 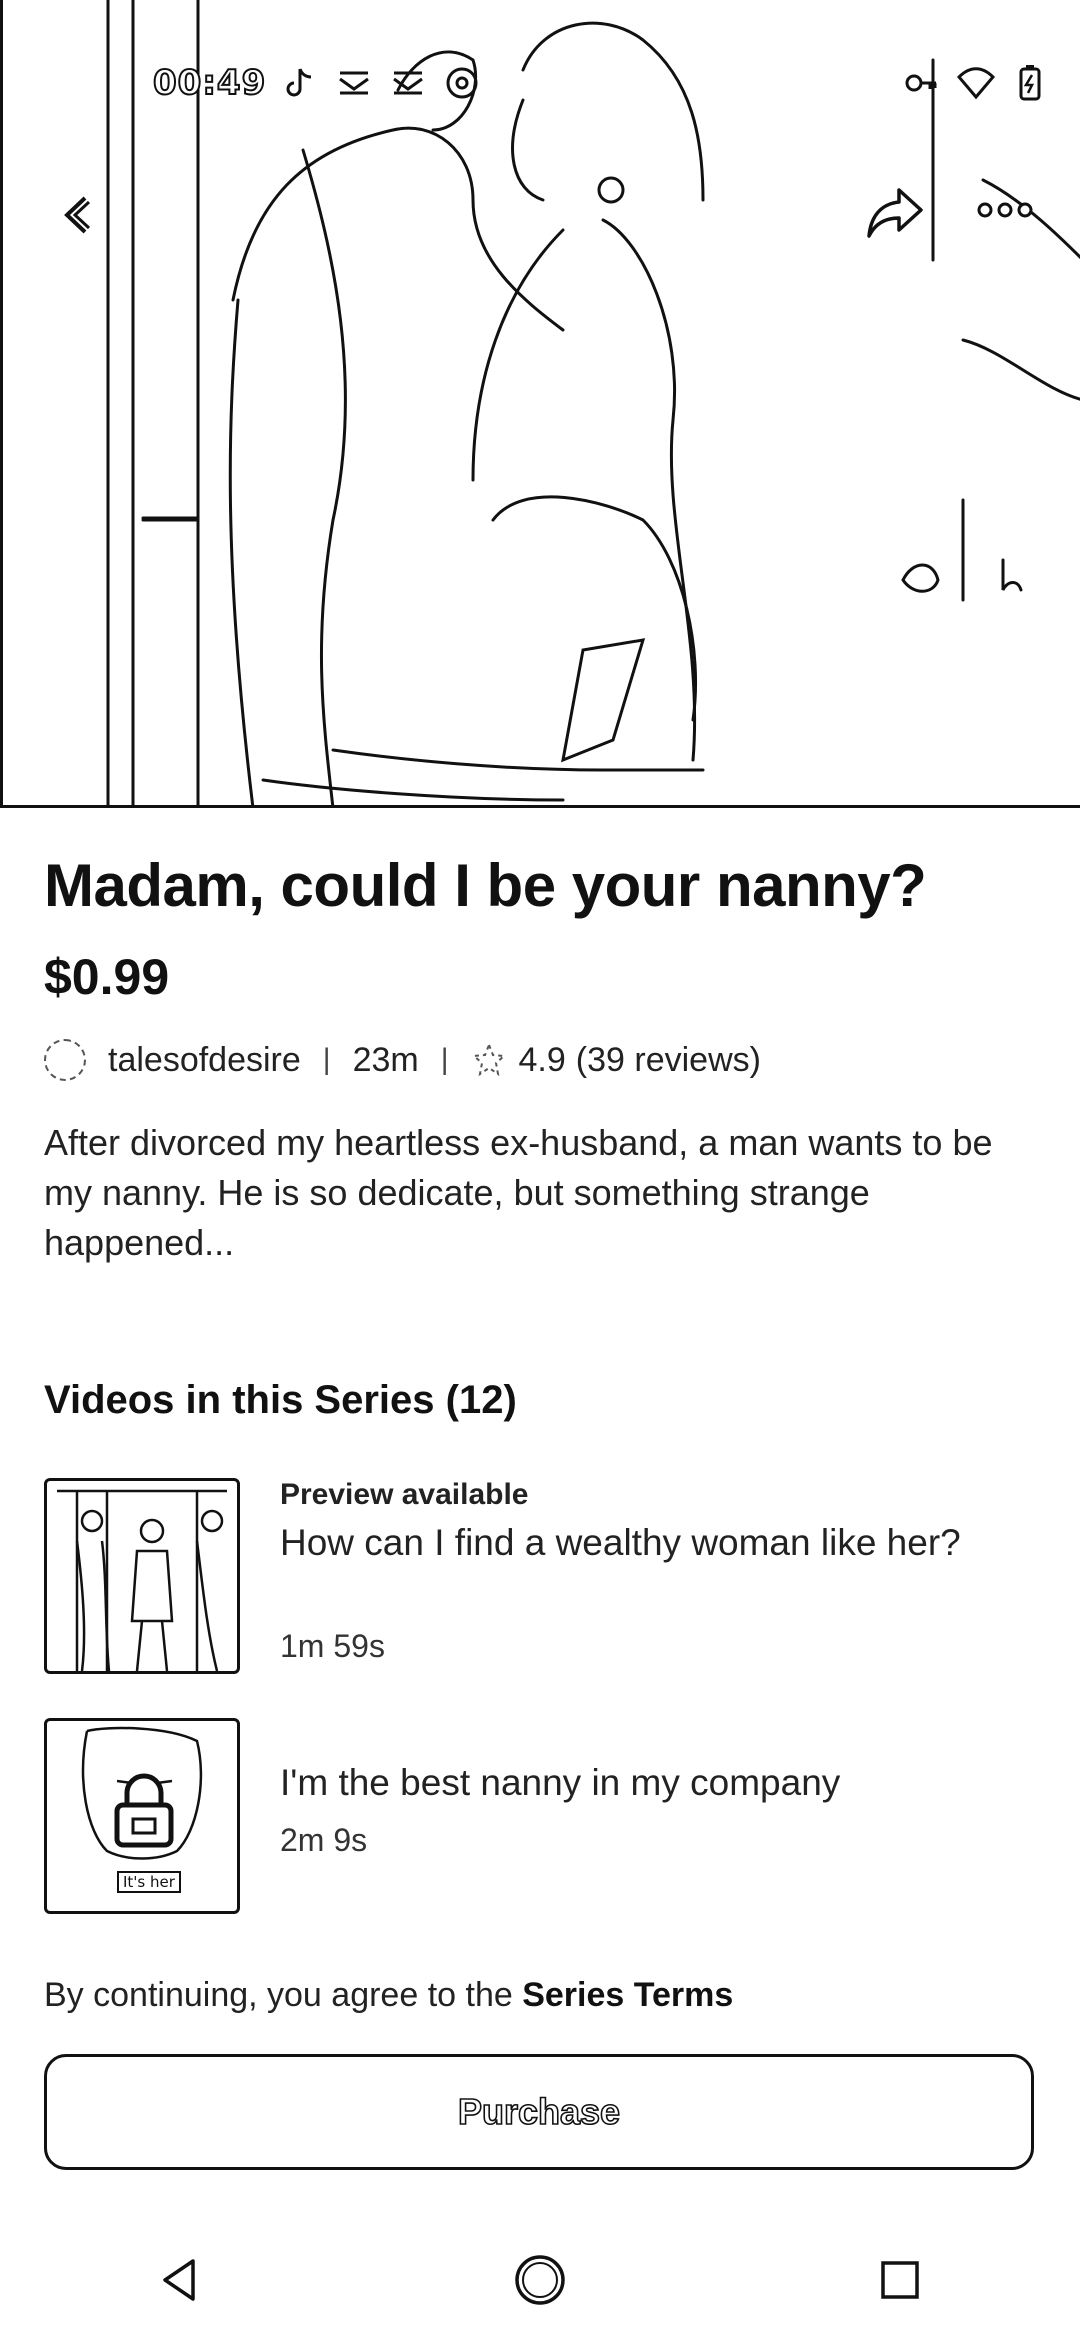 I want to click on tiktok-icon, so click(x=299, y=82).